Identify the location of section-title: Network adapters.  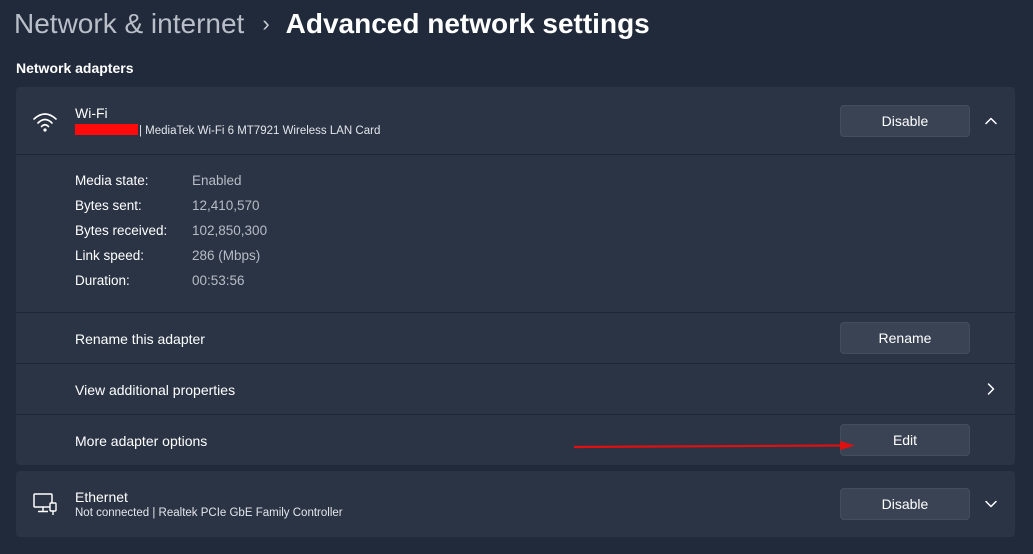
(75, 68).